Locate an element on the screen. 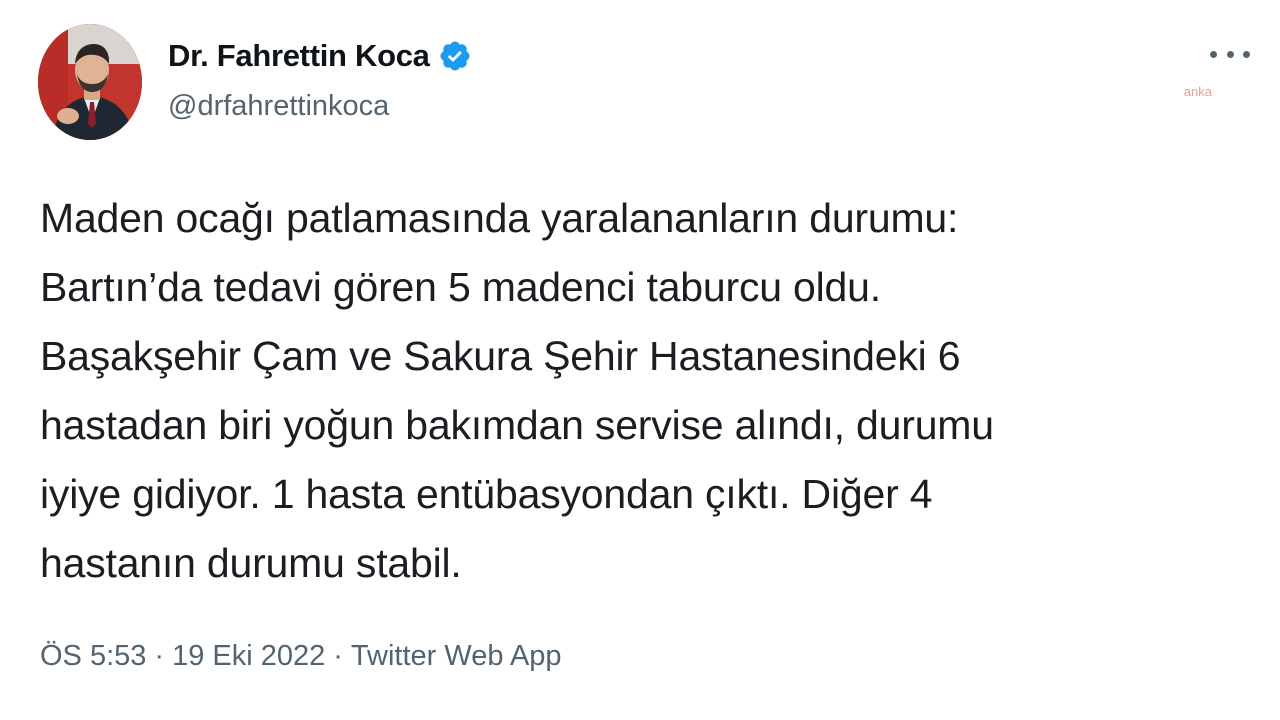 Image resolution: width=1280 pixels, height=720 pixels. more-options-icon is located at coordinates (1230, 54).